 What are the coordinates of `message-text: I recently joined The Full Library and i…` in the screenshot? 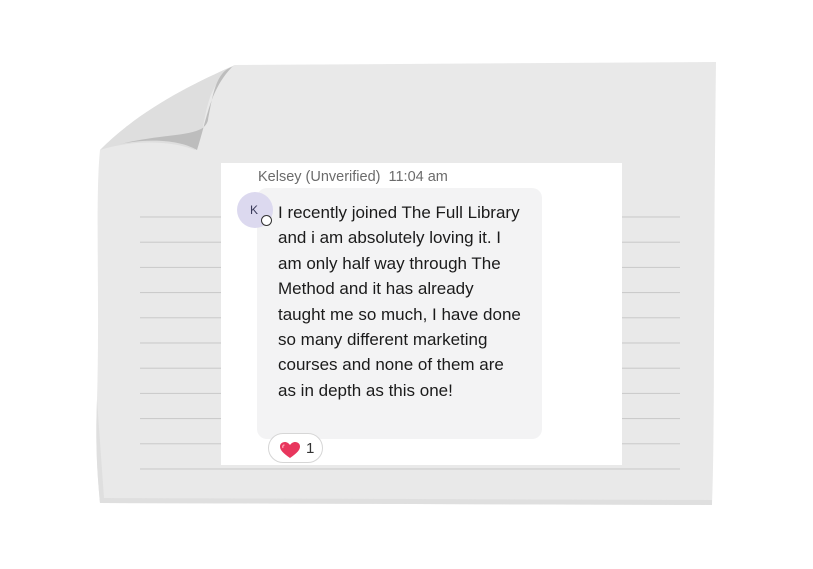 It's located at (399, 301).